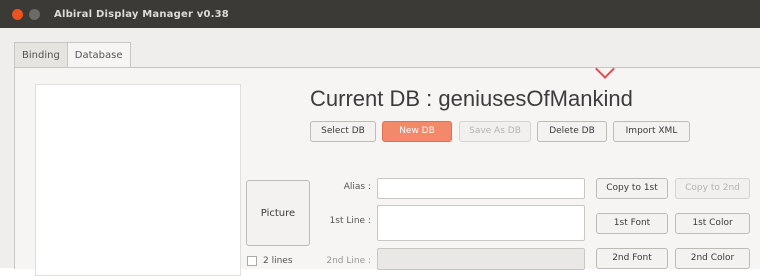 This screenshot has width=760, height=276. Describe the element at coordinates (481, 188) in the screenshot. I see `alias-input` at that location.